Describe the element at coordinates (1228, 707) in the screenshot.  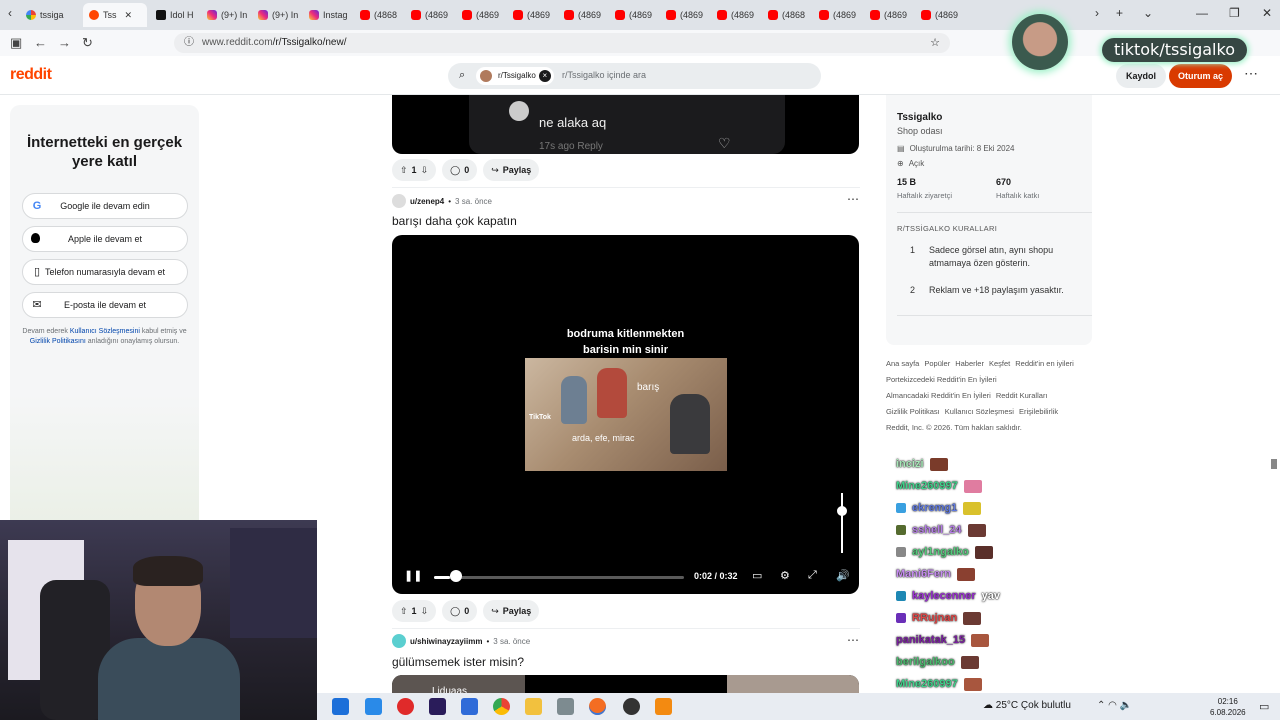
I see `system-clock: 02:16 6.08.2026` at that location.